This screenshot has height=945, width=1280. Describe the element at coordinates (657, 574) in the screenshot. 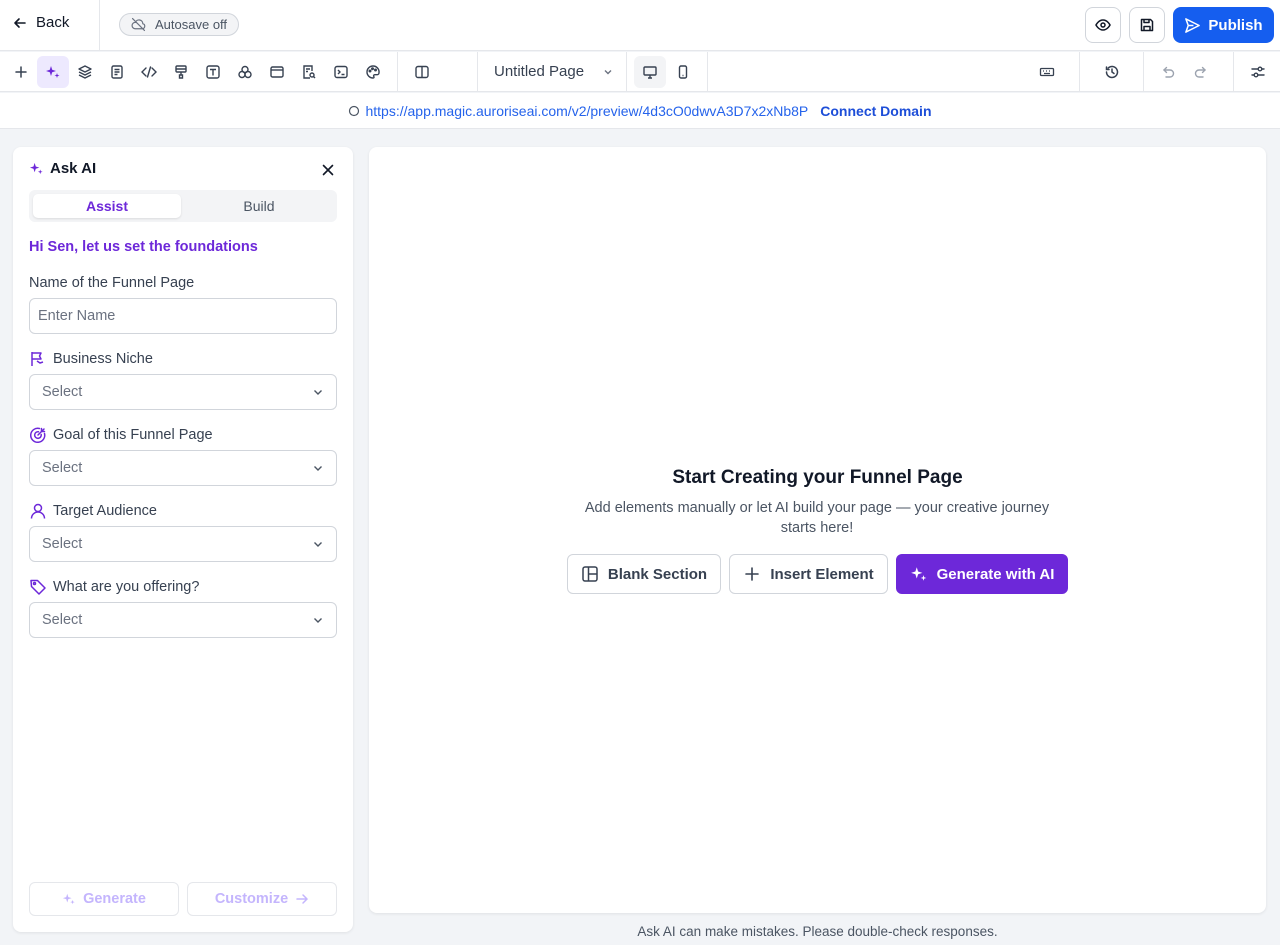

I see `blank-section-label: Blank Section` at that location.